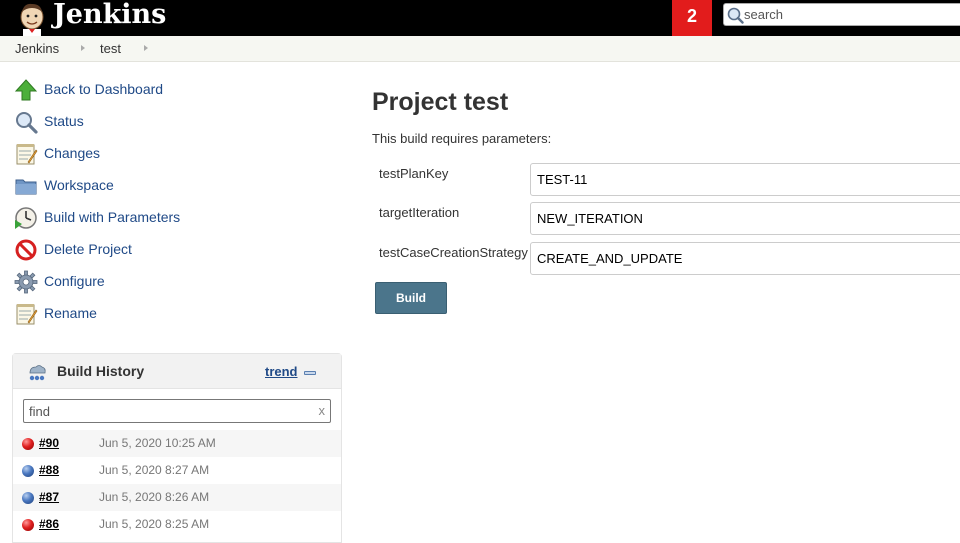  Describe the element at coordinates (26, 250) in the screenshot. I see `no-entry-icon` at that location.